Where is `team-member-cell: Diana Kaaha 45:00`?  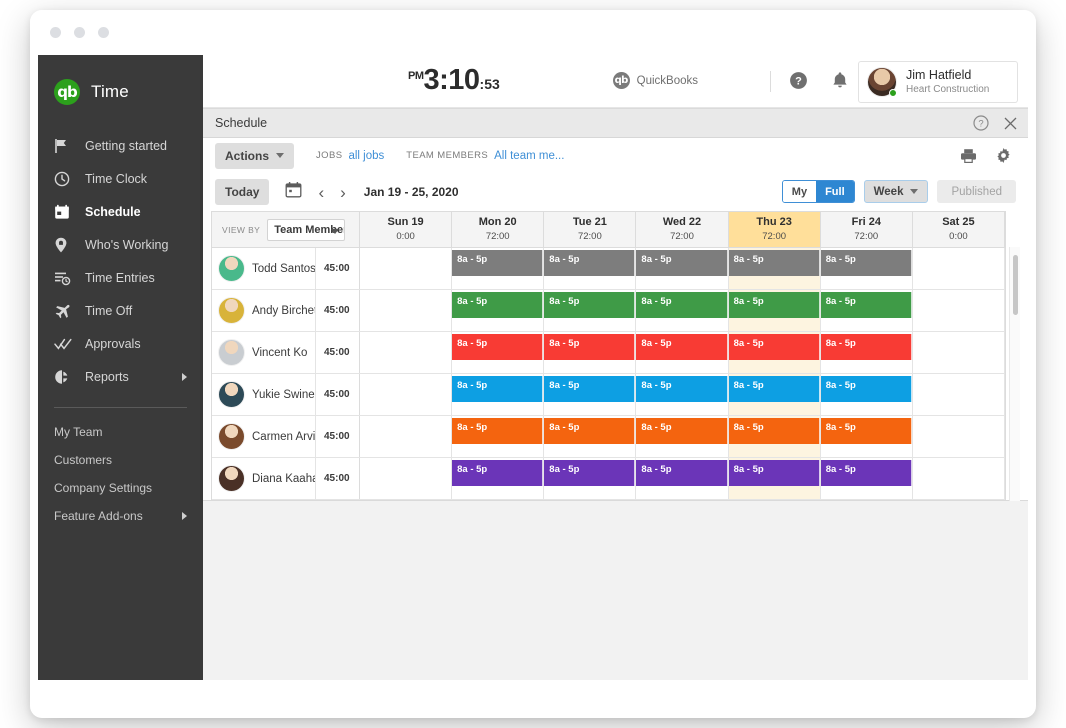 team-member-cell: Diana Kaaha 45:00 is located at coordinates (286, 478).